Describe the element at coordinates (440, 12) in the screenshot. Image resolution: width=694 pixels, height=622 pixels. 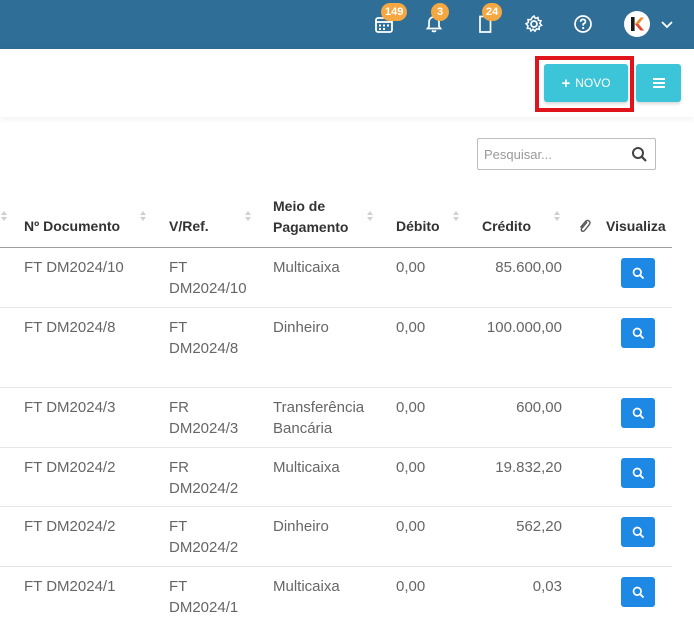
I see `notifications-badge: 3` at that location.